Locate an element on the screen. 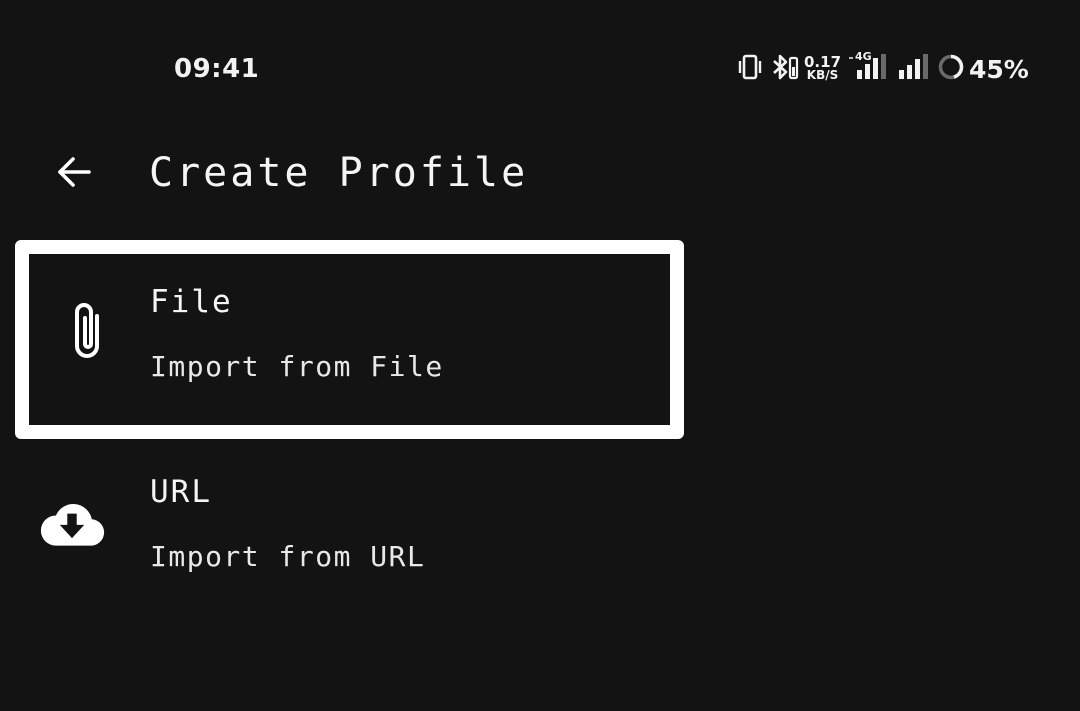 This screenshot has height=711, width=1080. status-icons: 0.17 KB/S 4G 45% is located at coordinates (882, 68).